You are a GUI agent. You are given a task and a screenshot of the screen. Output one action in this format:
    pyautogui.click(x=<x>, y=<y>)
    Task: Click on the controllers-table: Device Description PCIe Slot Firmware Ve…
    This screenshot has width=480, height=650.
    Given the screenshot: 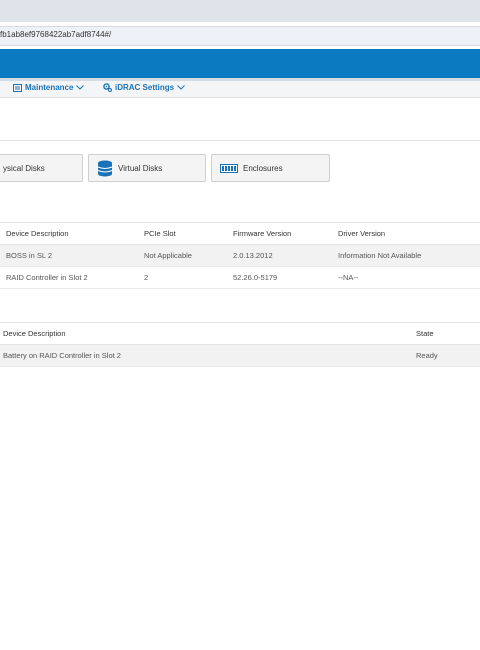 What is the action you would take?
    pyautogui.click(x=240, y=255)
    